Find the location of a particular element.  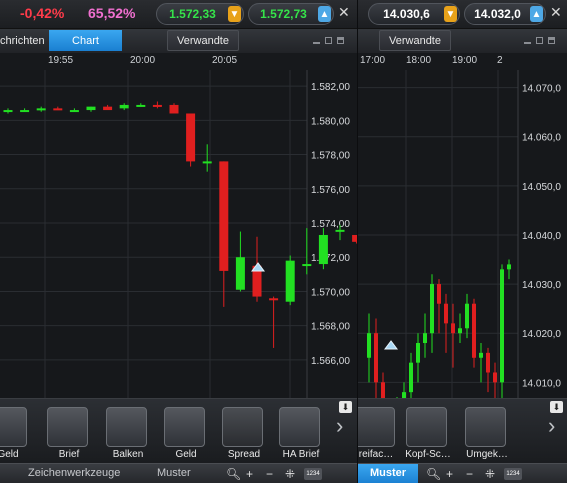

y-tick-label: 14.060,0 is located at coordinates (541, 138).